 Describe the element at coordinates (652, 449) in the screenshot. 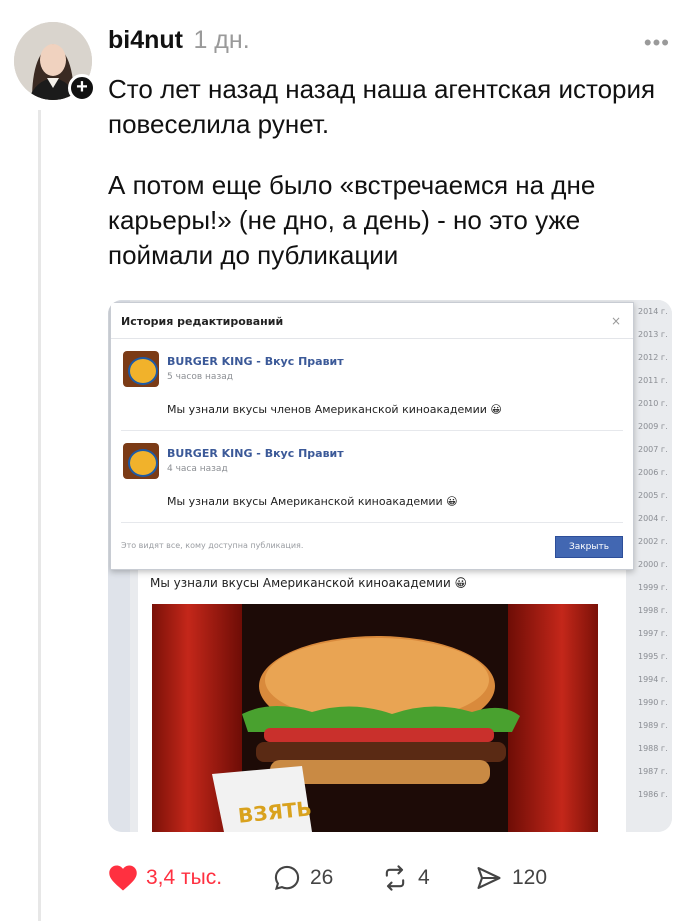

I see `year-link: 2007 г.` at that location.